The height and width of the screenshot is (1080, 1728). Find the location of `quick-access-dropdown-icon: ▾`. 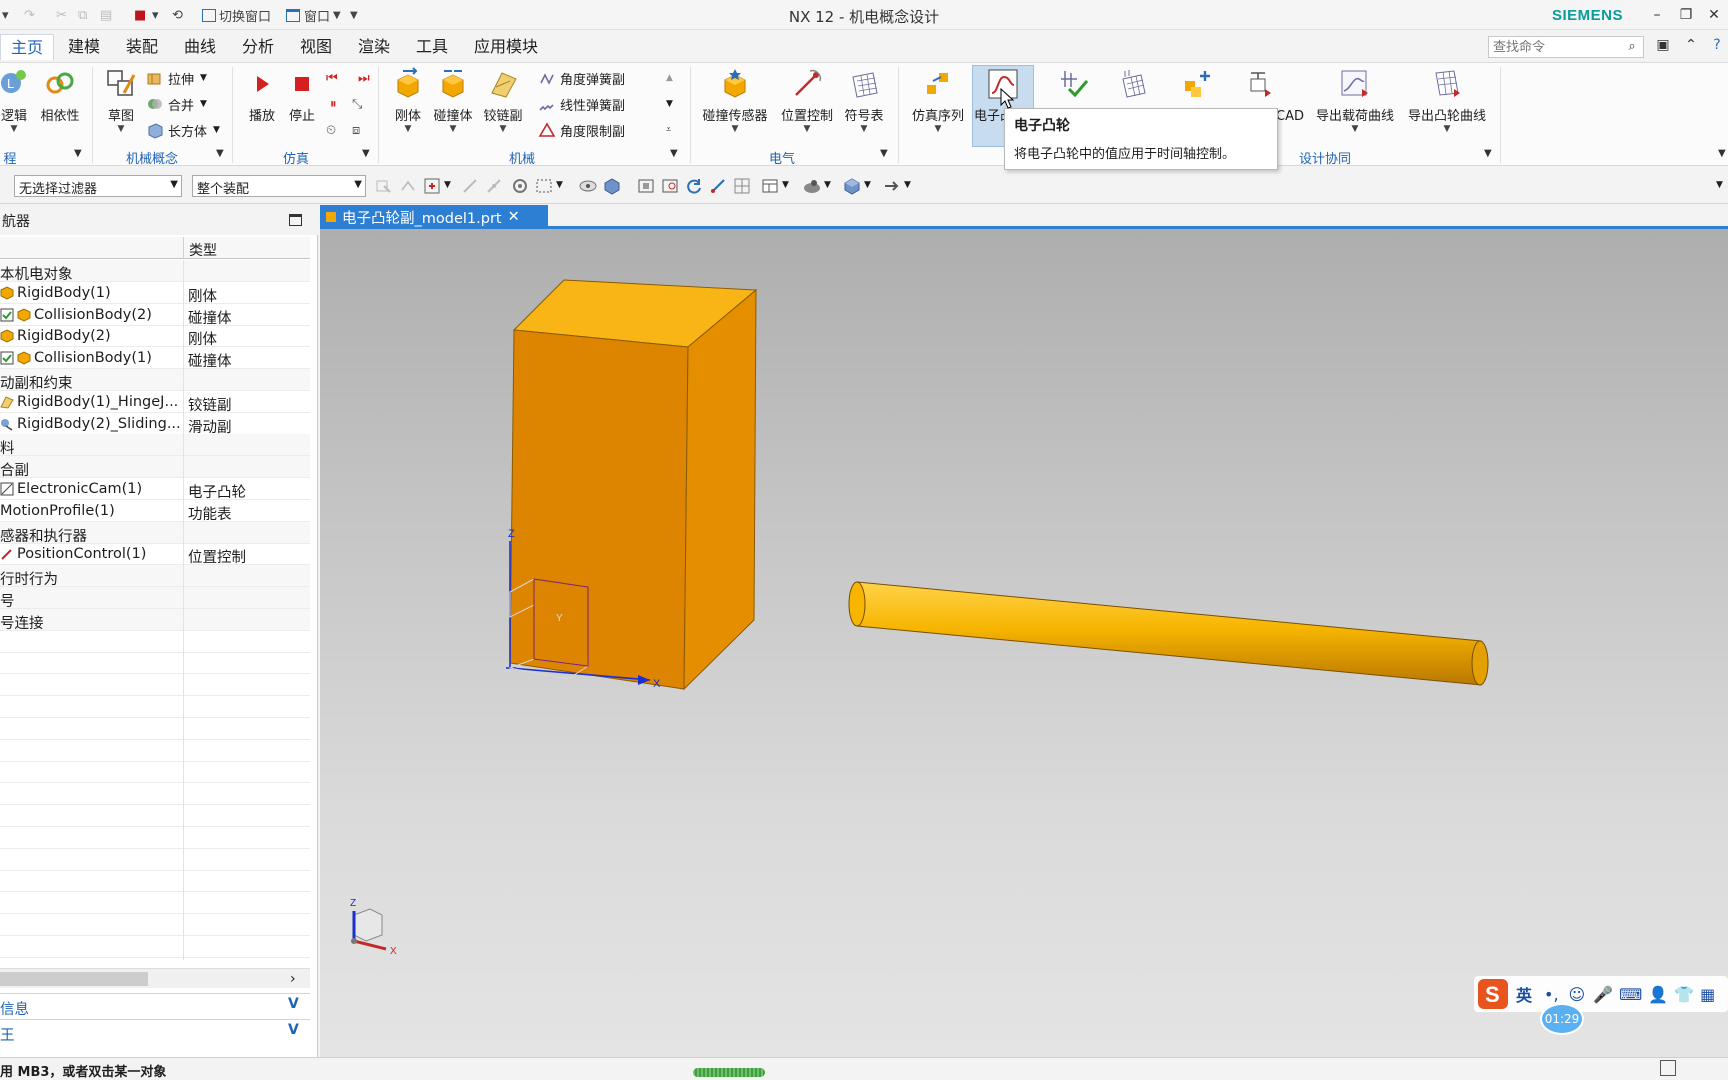

quick-access-dropdown-icon: ▾ is located at coordinates (5, 15).